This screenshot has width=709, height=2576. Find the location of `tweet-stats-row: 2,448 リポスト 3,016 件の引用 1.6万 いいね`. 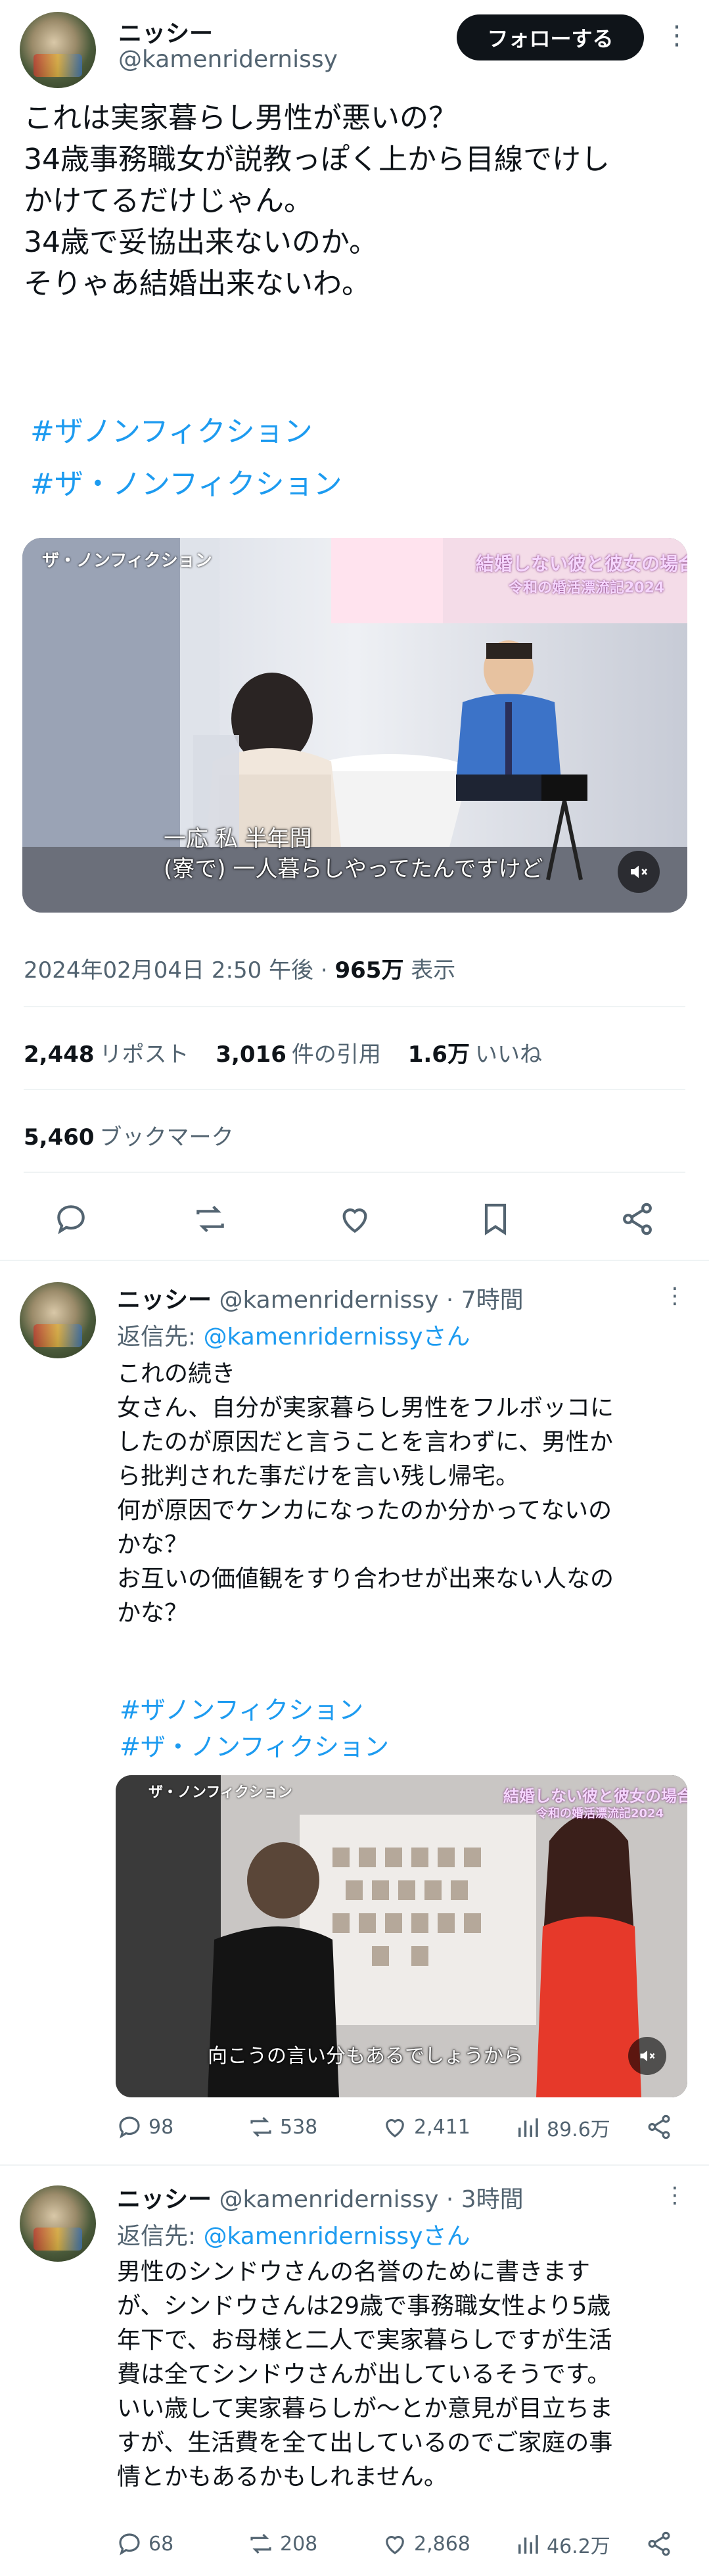

tweet-stats-row: 2,448 リポスト 3,016 件の引用 1.6万 いいね is located at coordinates (283, 1052).